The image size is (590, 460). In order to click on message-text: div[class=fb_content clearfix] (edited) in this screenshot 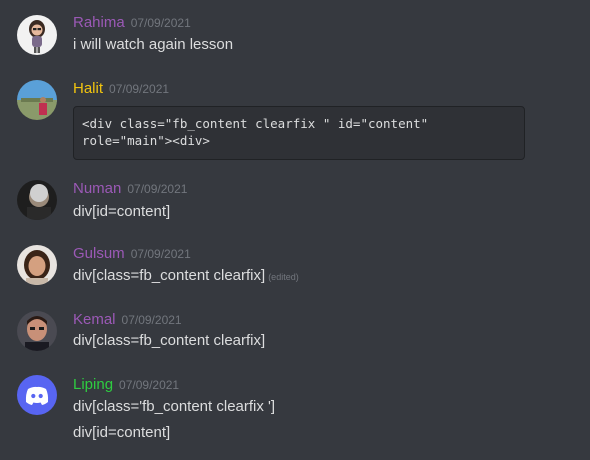, I will do `click(186, 276)`.